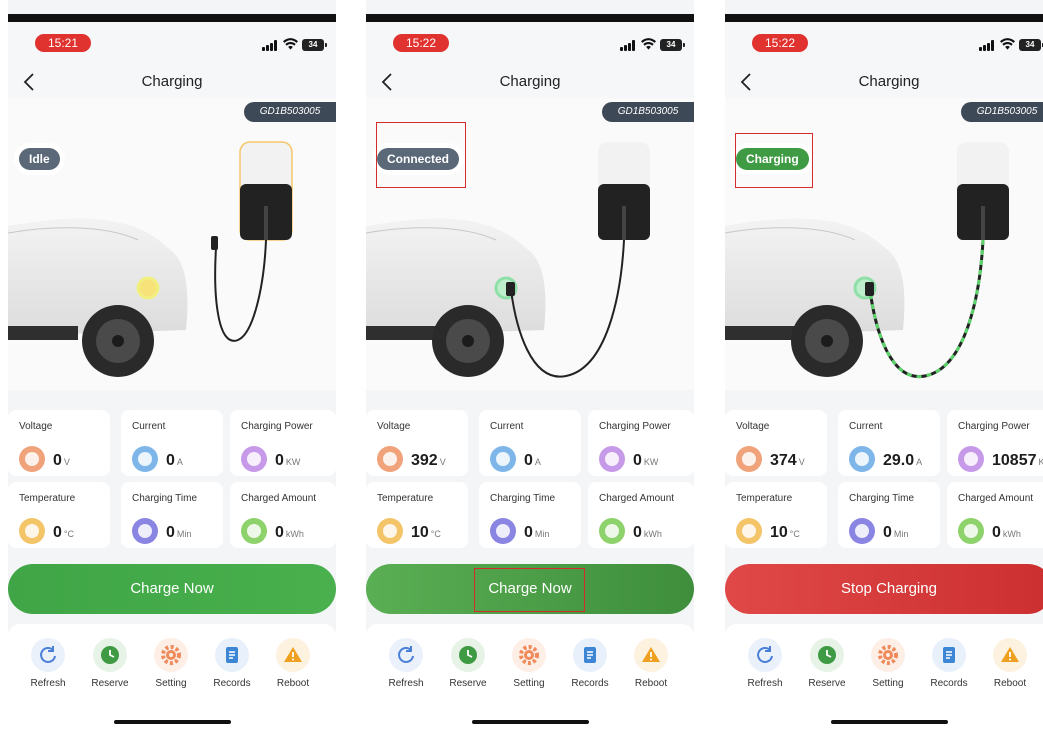  I want to click on metric-value: 0A, so click(532, 460).